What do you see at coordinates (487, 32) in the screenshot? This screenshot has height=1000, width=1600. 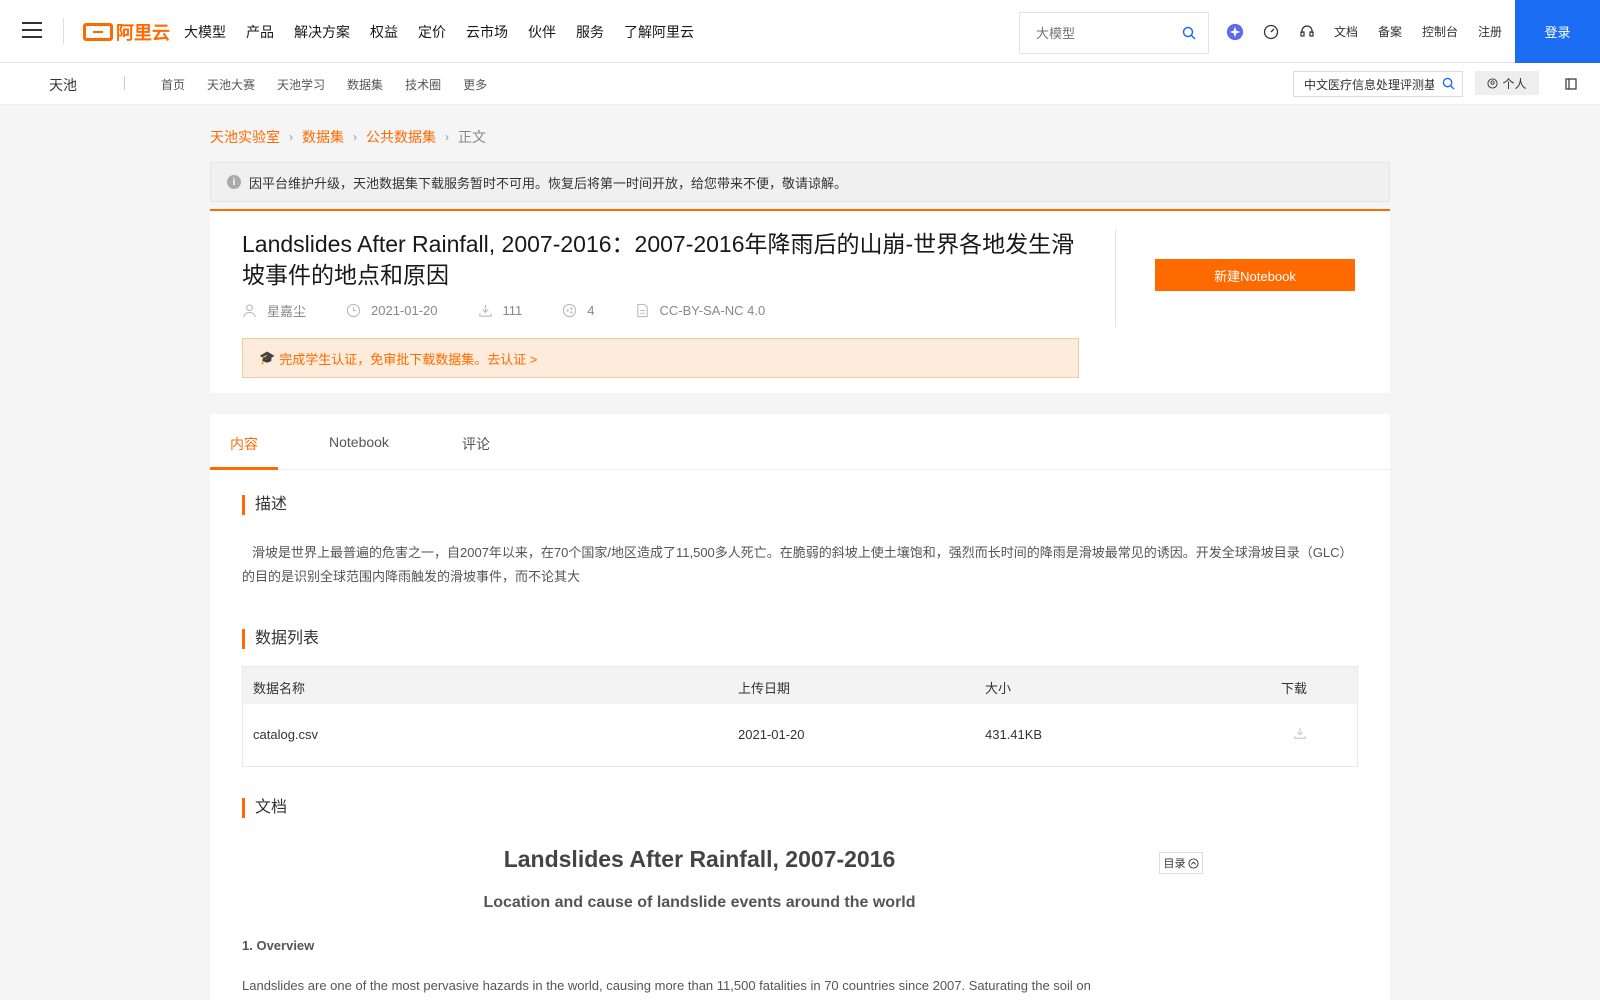 I see `menu-item-marketplace: 云市场` at bounding box center [487, 32].